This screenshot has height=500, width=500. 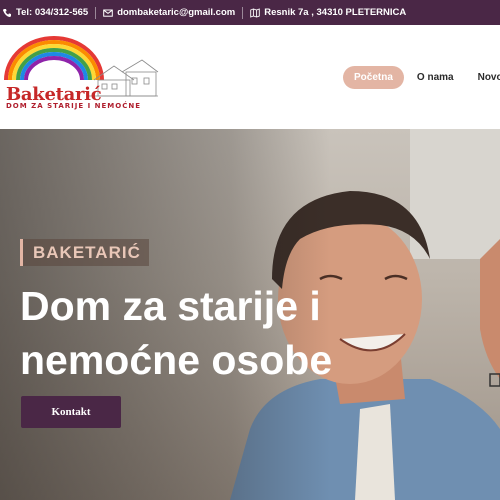 What do you see at coordinates (84, 252) in the screenshot?
I see `hero-tag: BAKETARIĆ` at bounding box center [84, 252].